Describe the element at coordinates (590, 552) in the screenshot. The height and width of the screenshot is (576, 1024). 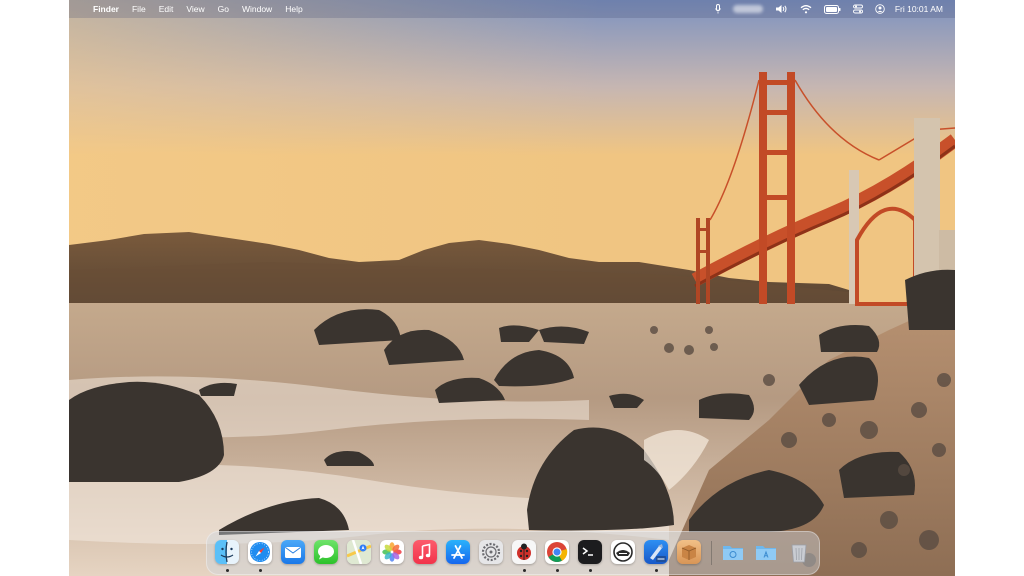
I see `terminal-icon` at that location.